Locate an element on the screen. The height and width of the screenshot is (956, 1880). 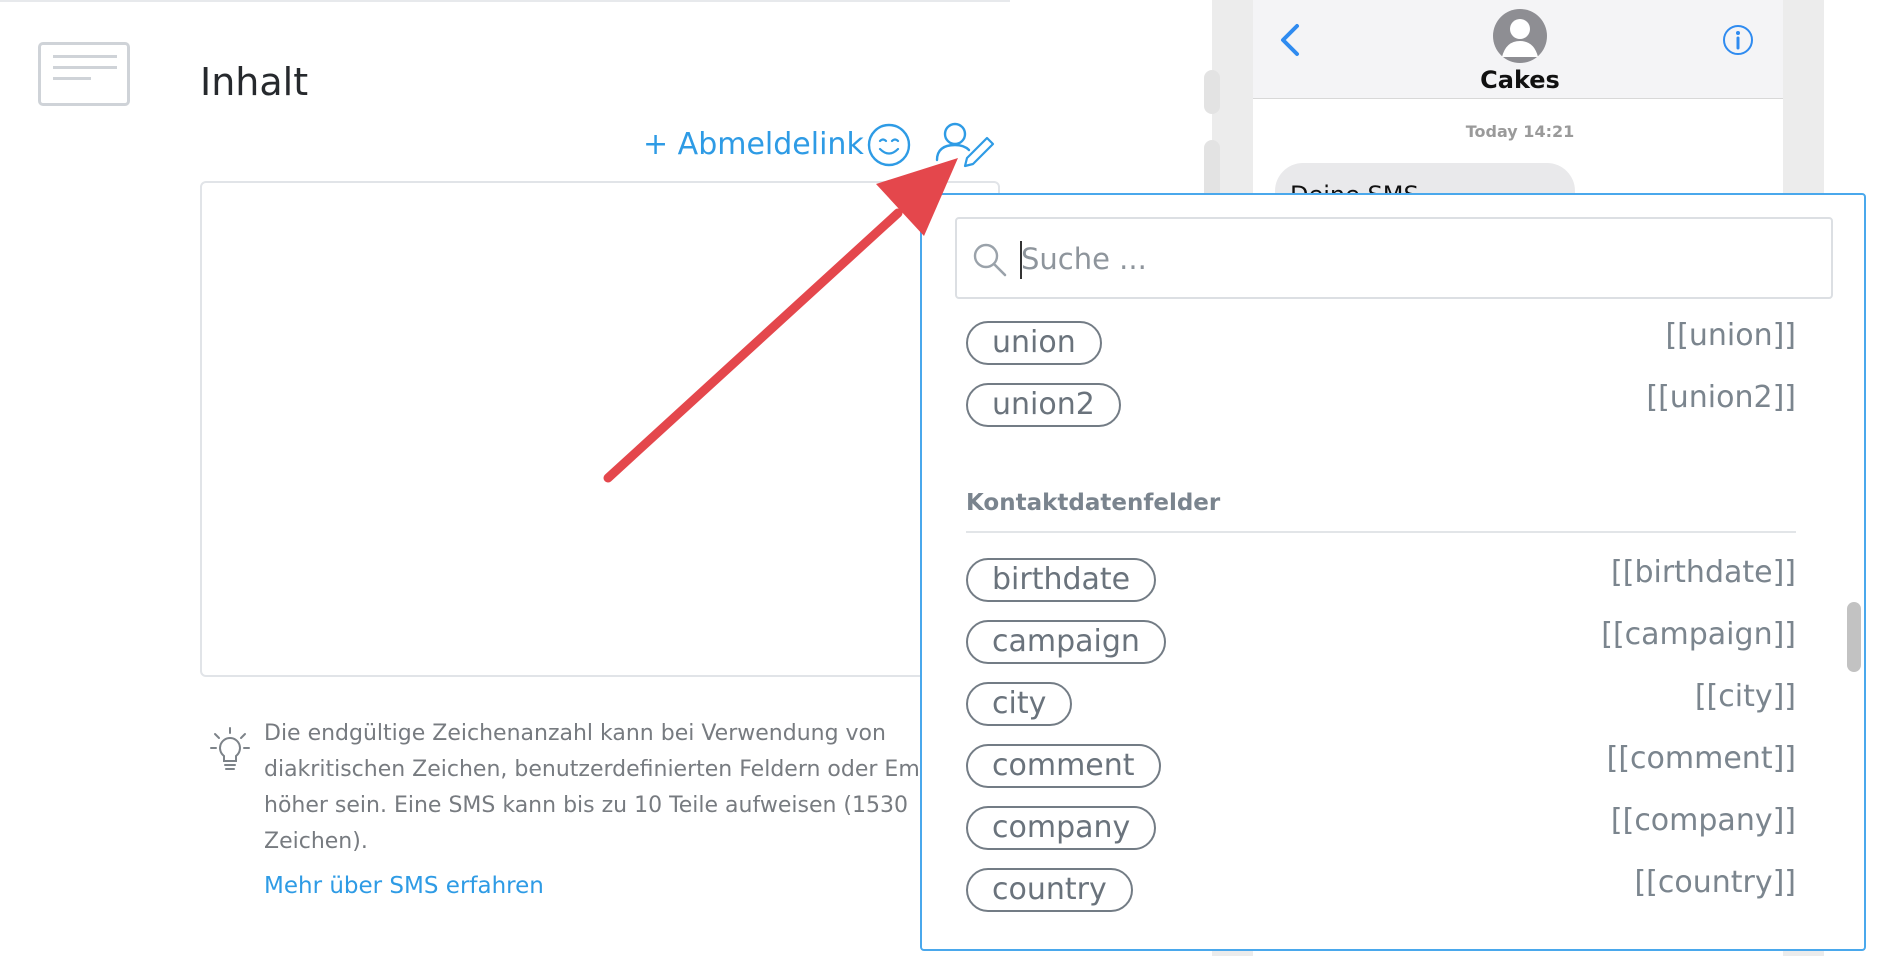
user-edit-icon is located at coordinates (966, 145).